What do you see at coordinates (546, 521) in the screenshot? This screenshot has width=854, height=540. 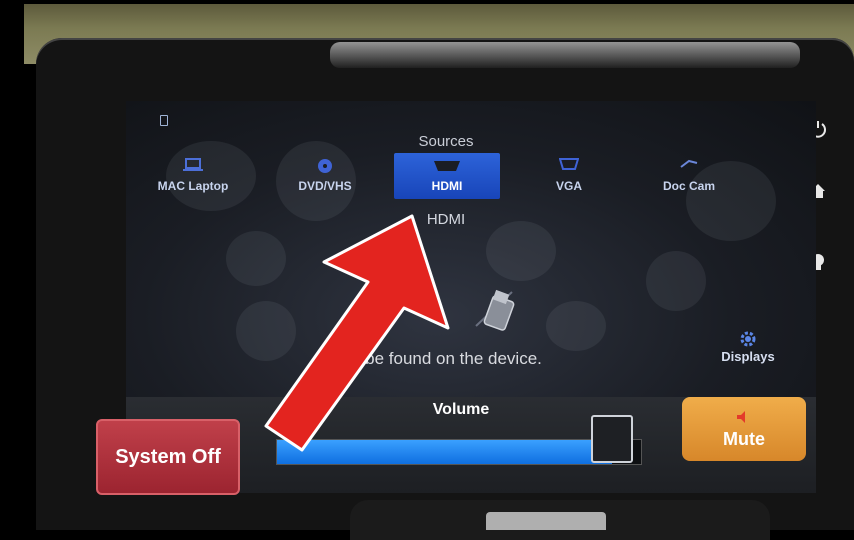 I see `brand-logo` at bounding box center [546, 521].